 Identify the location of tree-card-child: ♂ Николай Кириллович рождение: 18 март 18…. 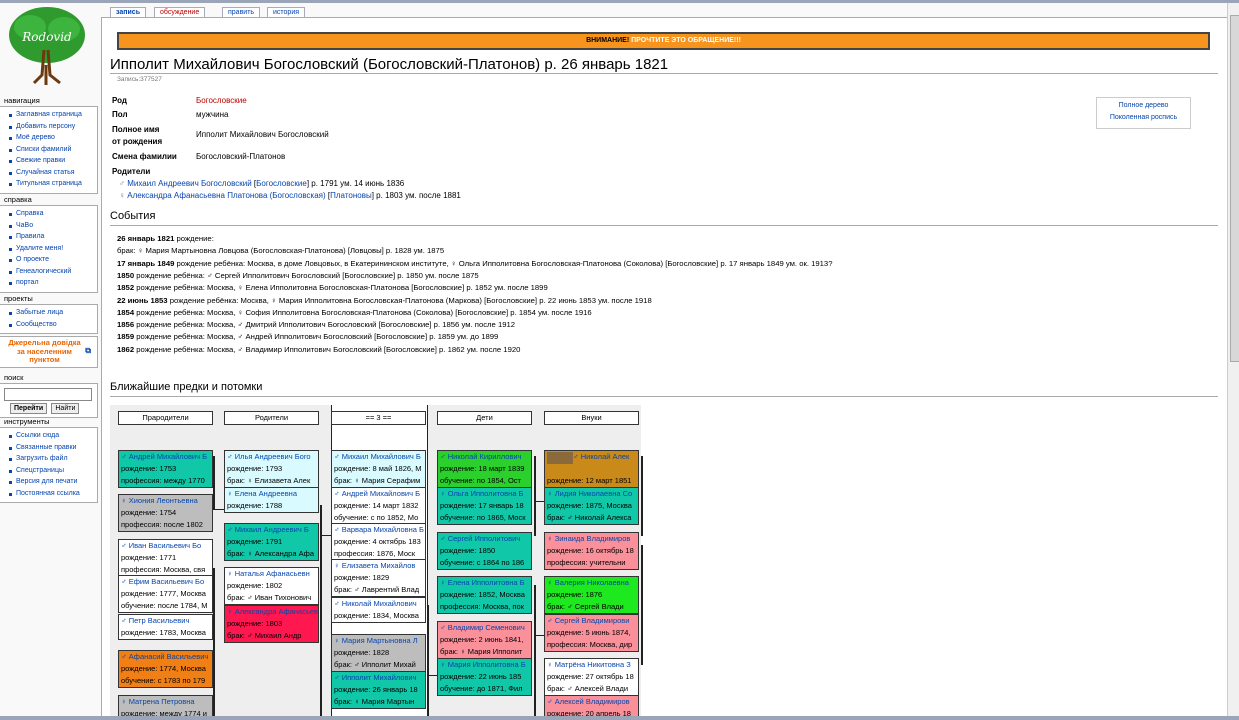
(484, 469).